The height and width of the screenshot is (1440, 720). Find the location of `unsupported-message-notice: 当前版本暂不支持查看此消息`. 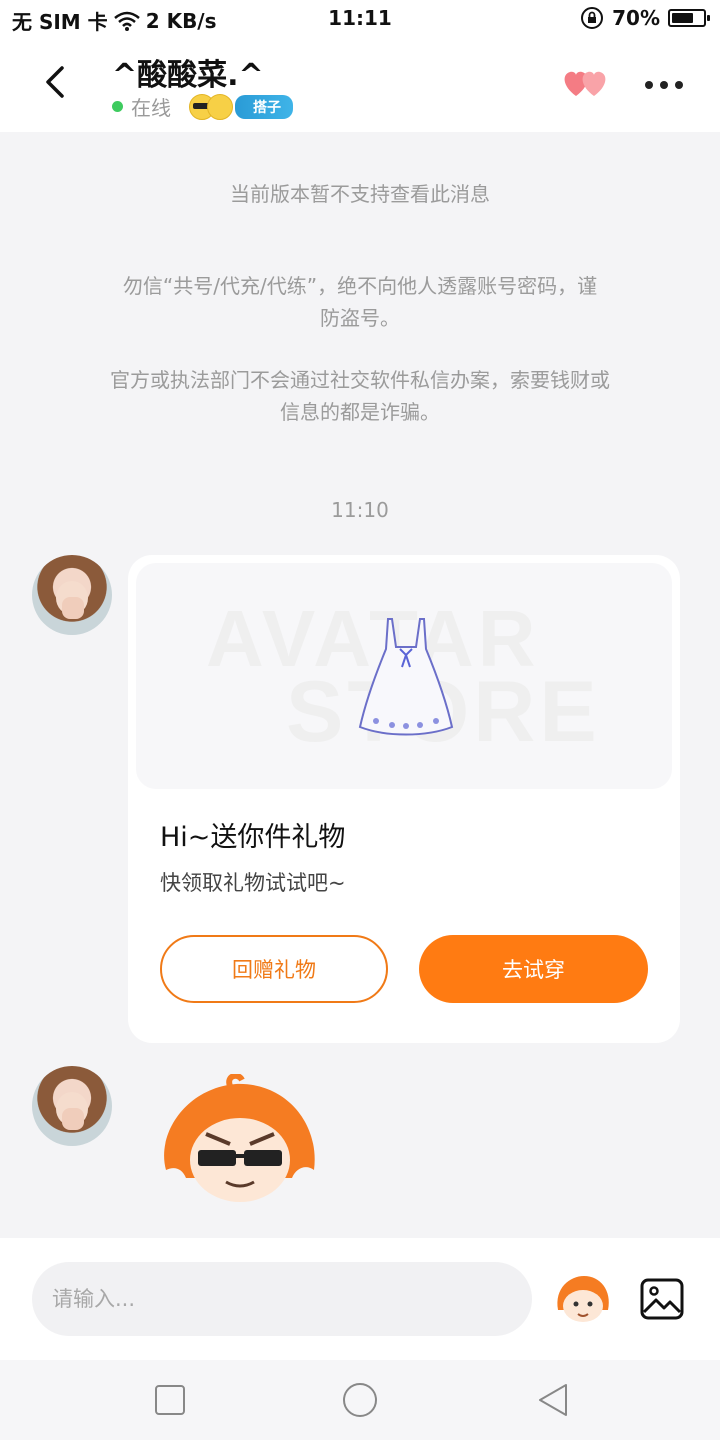

unsupported-message-notice: 当前版本暂不支持查看此消息 is located at coordinates (360, 194).